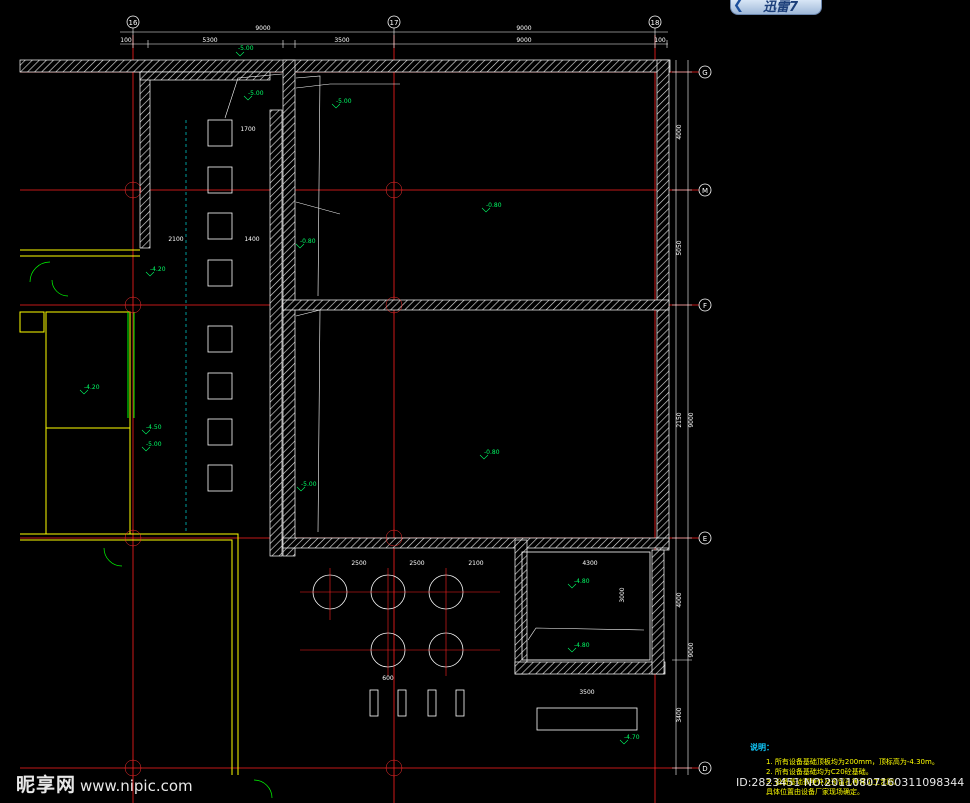 This screenshot has height=803, width=970. I want to click on watermark-logo: 昵享网, so click(46, 785).